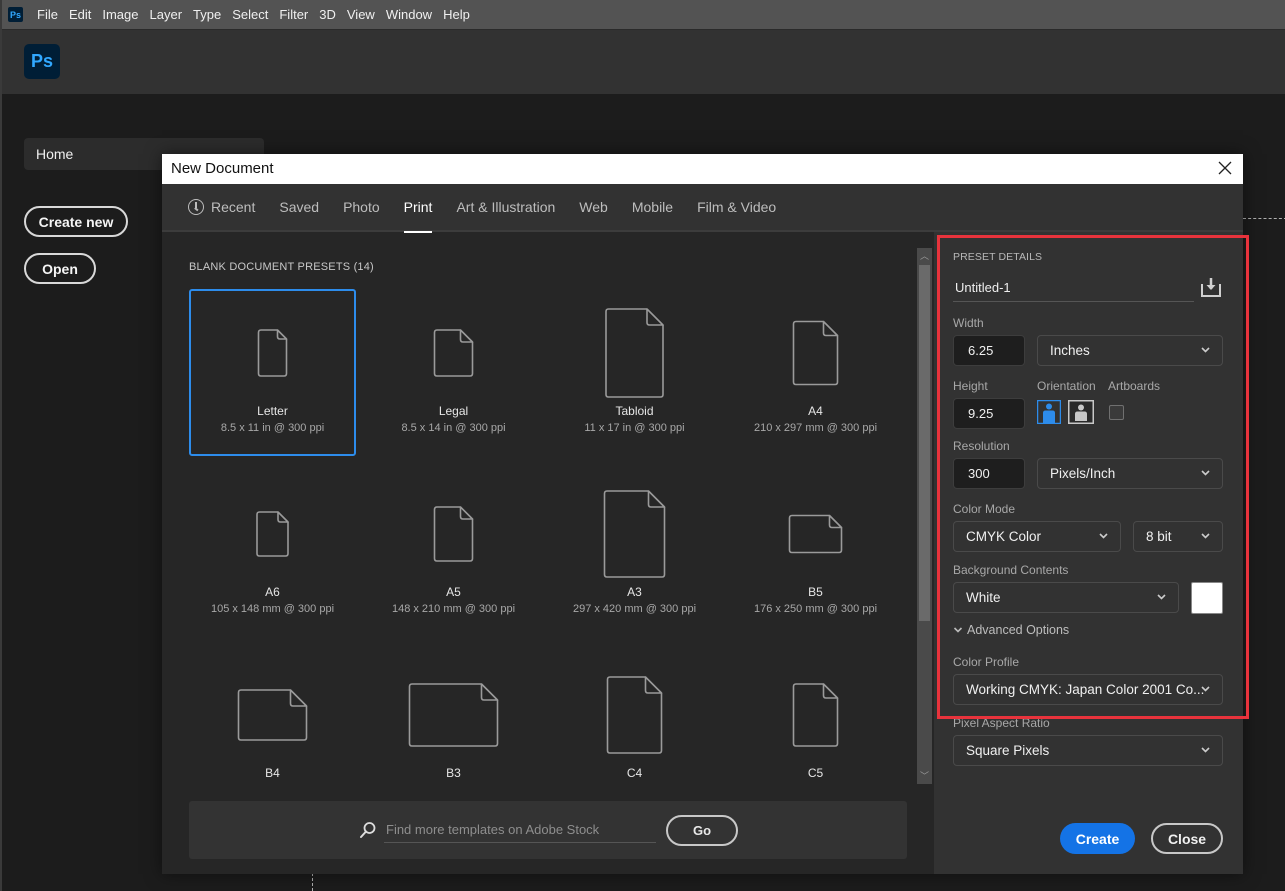 Image resolution: width=1285 pixels, height=891 pixels. What do you see at coordinates (1088, 750) in the screenshot?
I see `pixel-aspect-ratio-select: Square Pixels` at bounding box center [1088, 750].